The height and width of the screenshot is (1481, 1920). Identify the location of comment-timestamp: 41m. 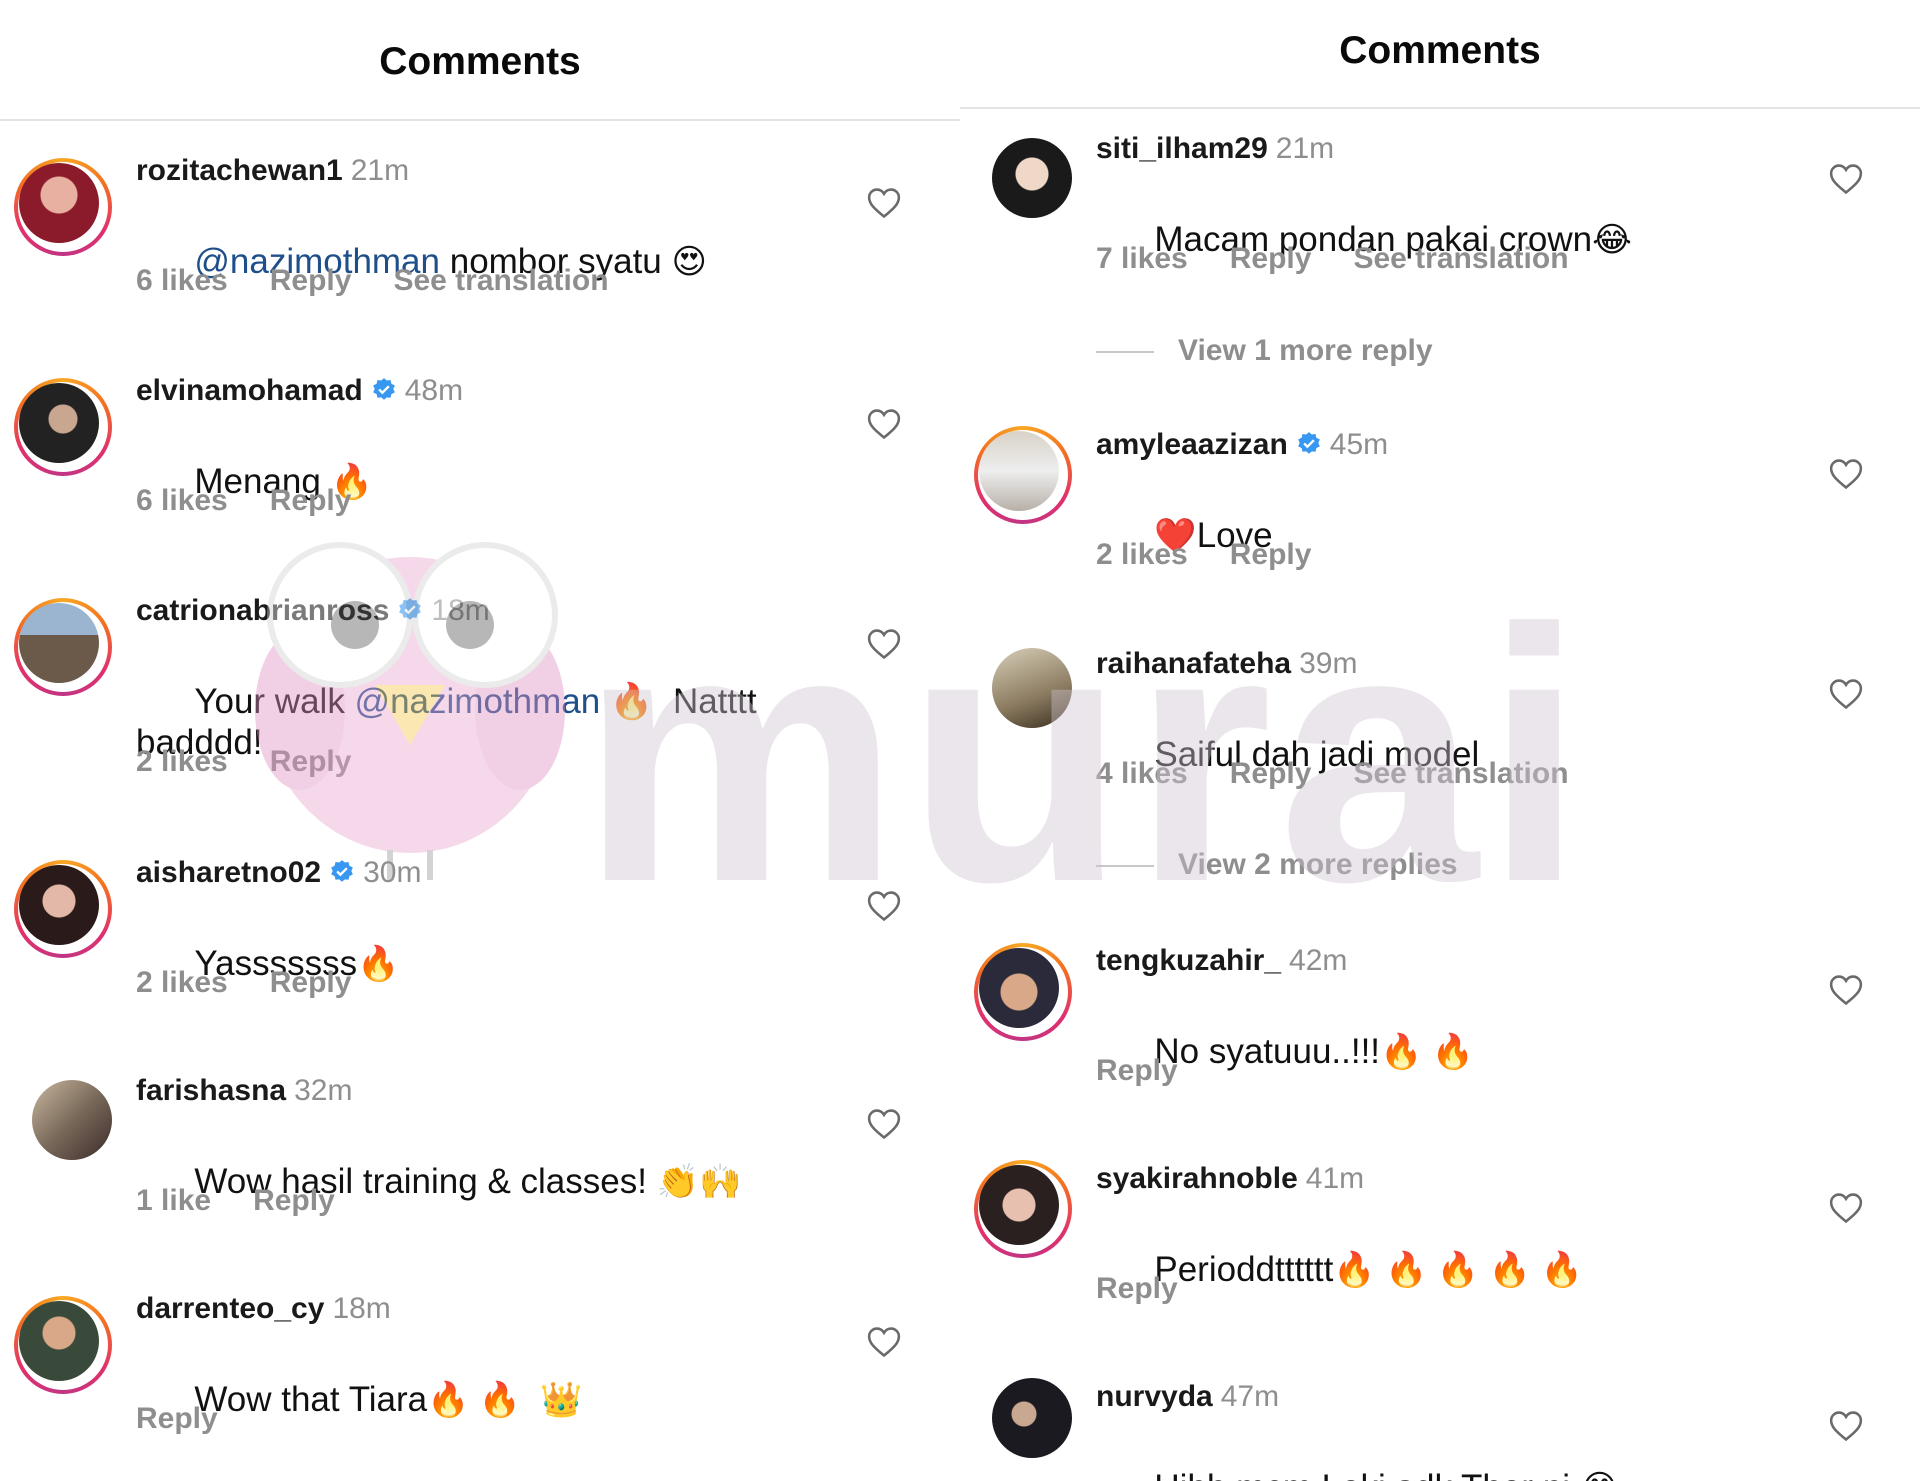
(1335, 1178).